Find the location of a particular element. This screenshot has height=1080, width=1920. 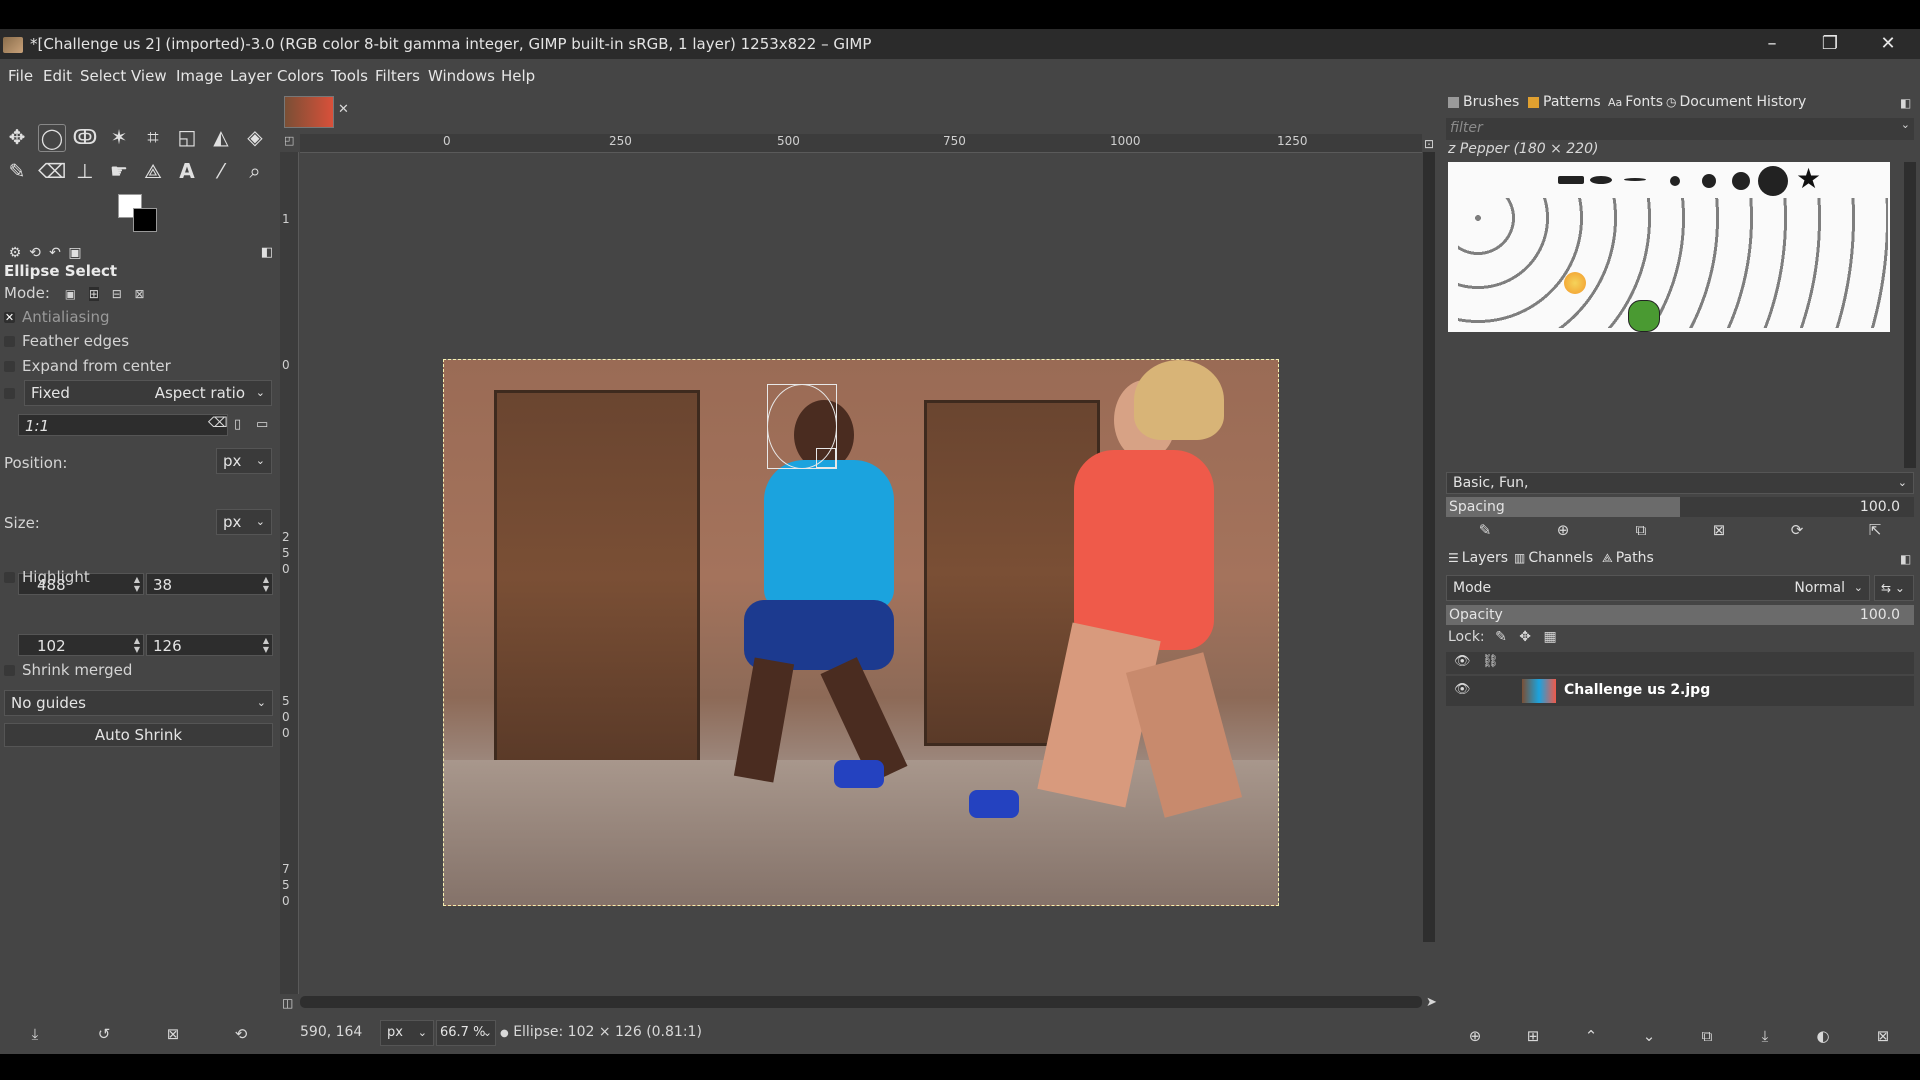

zoom-fit-icon: ⊡ is located at coordinates (1429, 144).